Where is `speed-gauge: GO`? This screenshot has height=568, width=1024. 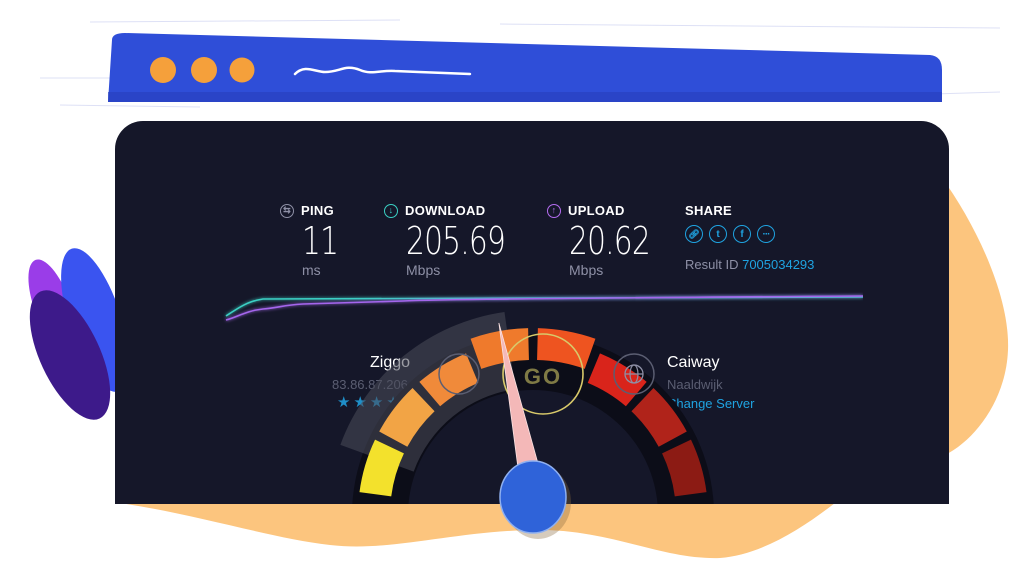 speed-gauge: GO is located at coordinates (527, 425).